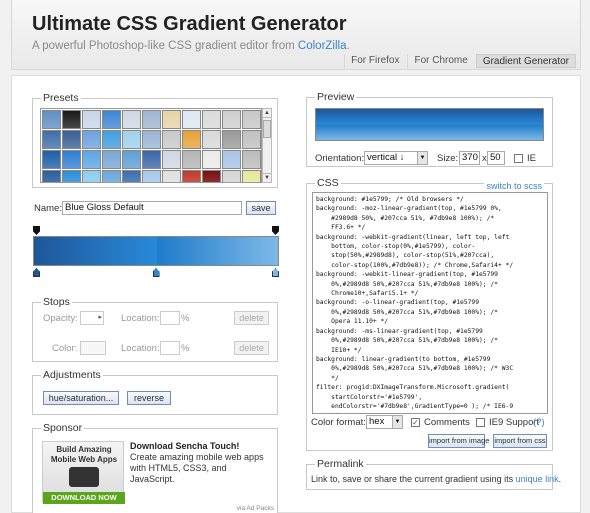 This screenshot has height=513, width=590. What do you see at coordinates (525, 61) in the screenshot?
I see `tab-gradient-generator: Gradient Generator` at bounding box center [525, 61].